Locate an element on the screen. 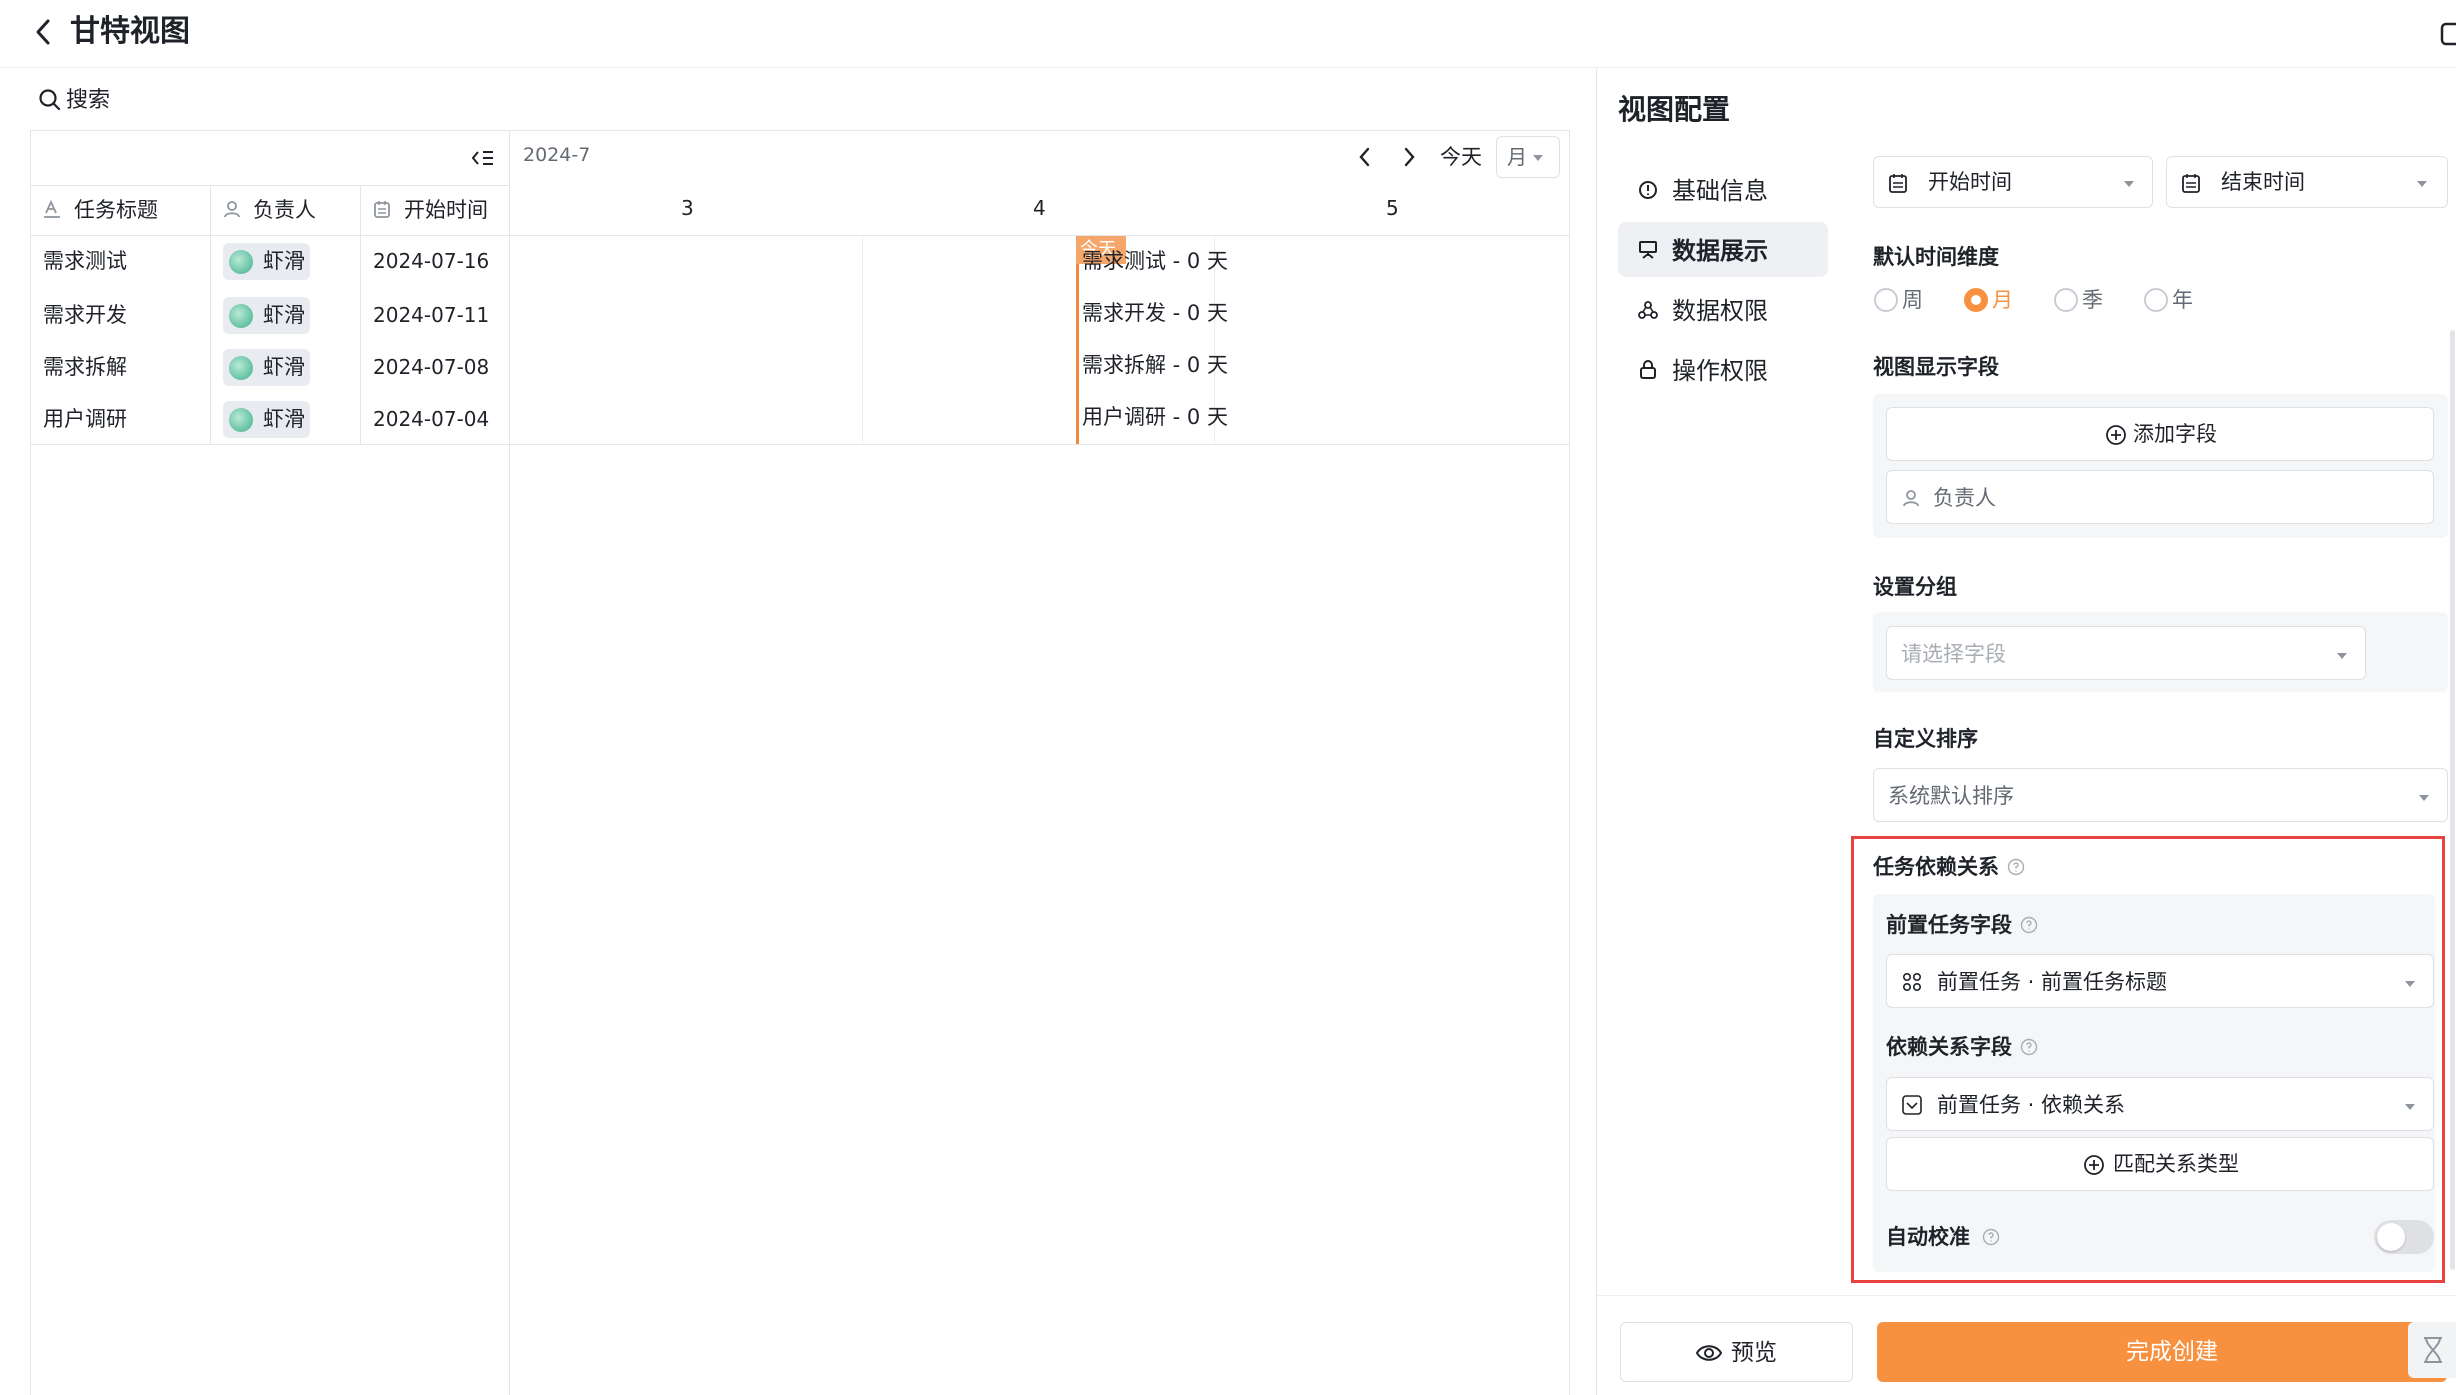 The height and width of the screenshot is (1395, 2456). day-label: 4 is located at coordinates (1039, 208).